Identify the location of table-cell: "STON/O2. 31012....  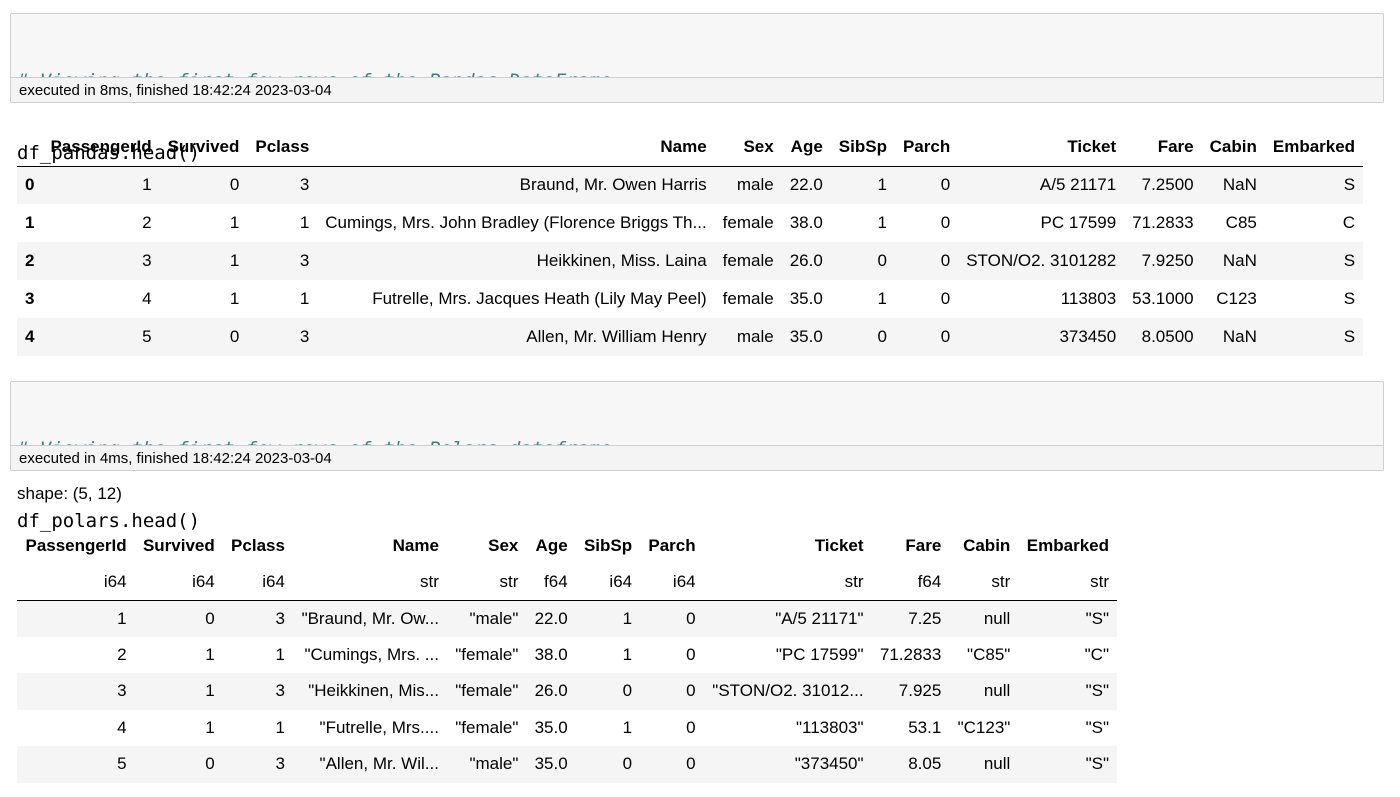
(788, 691).